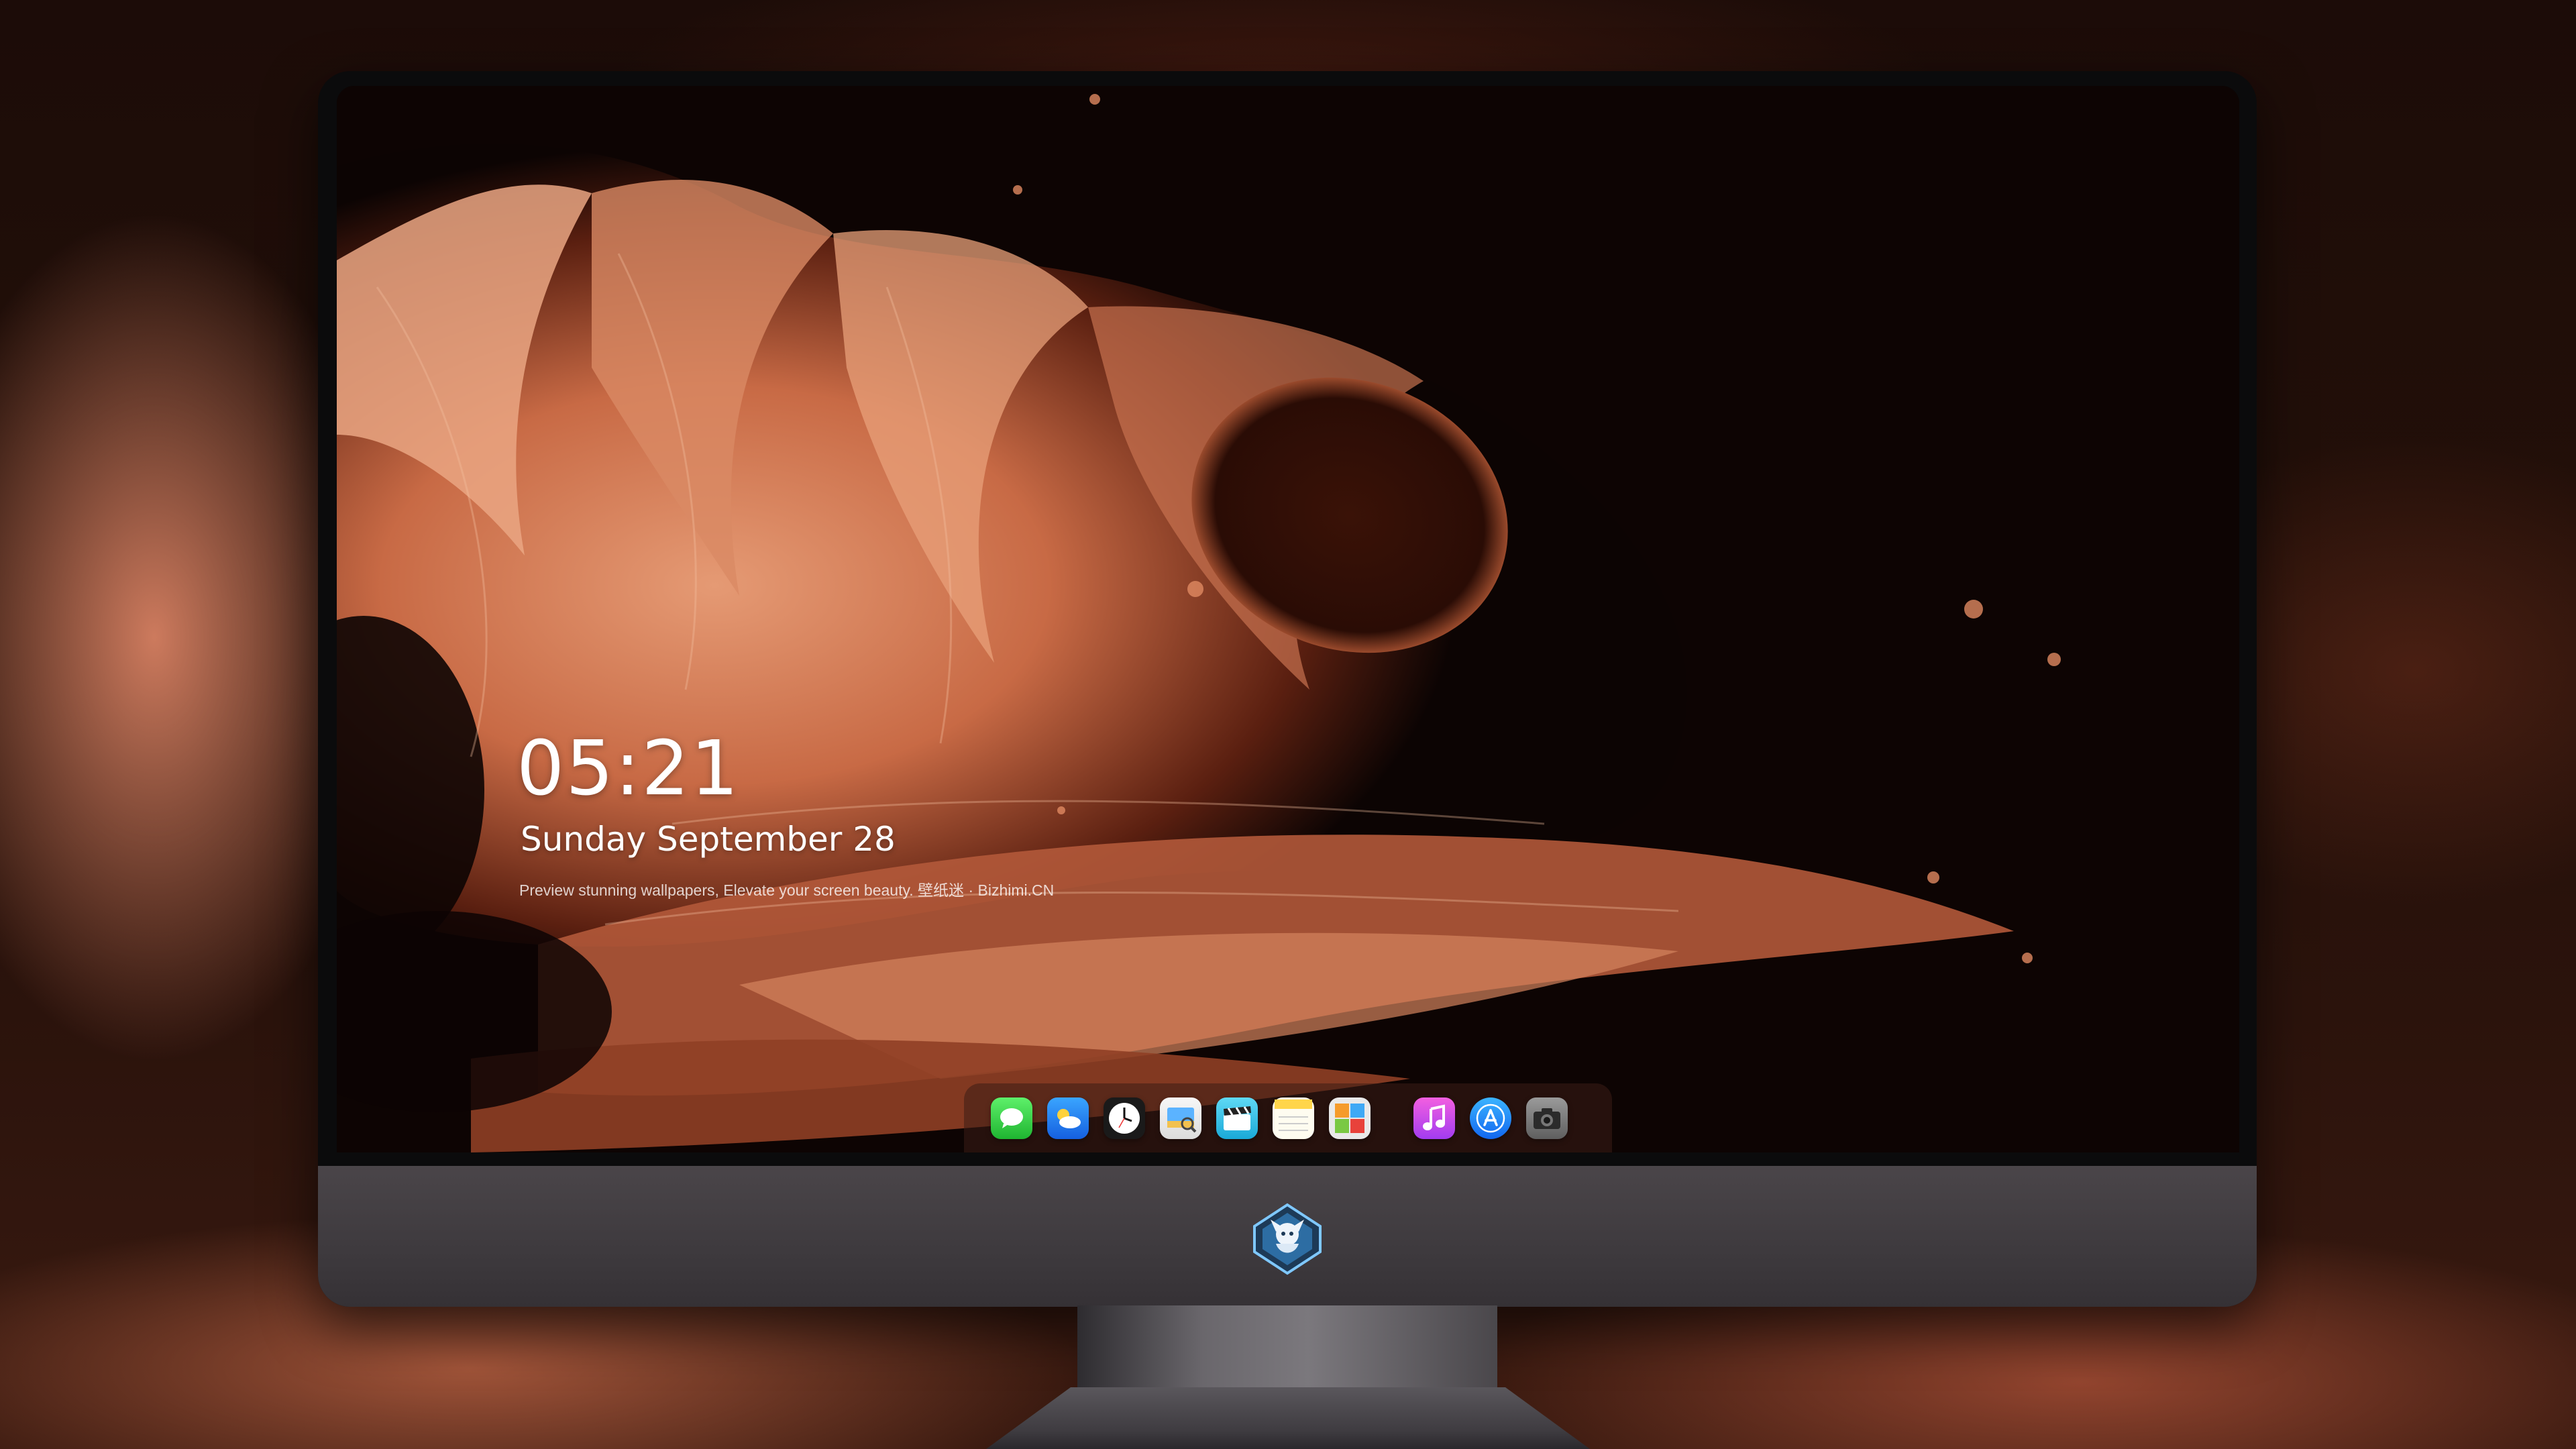 The image size is (2576, 1449). What do you see at coordinates (1293, 1118) in the screenshot?
I see `notes-icon` at bounding box center [1293, 1118].